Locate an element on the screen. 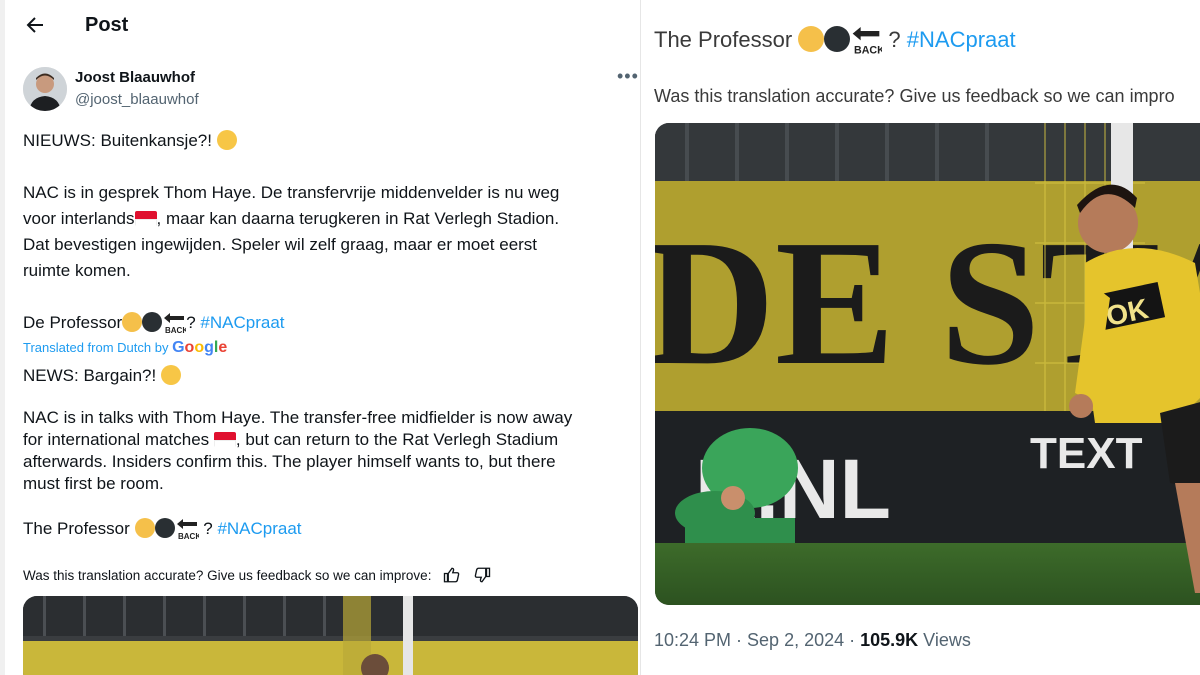  page-title: Post is located at coordinates (107, 25).